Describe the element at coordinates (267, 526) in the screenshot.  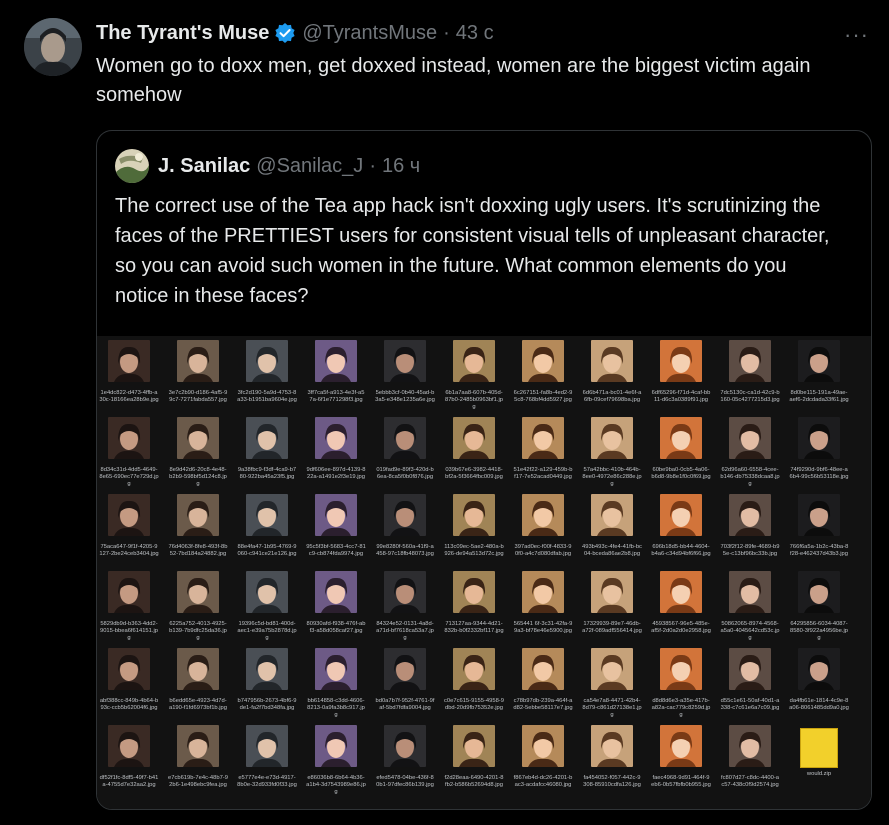
I see `image-file-item: 88e4fa47-1b95-4769-9060-c941ce21e126.jpg` at that location.